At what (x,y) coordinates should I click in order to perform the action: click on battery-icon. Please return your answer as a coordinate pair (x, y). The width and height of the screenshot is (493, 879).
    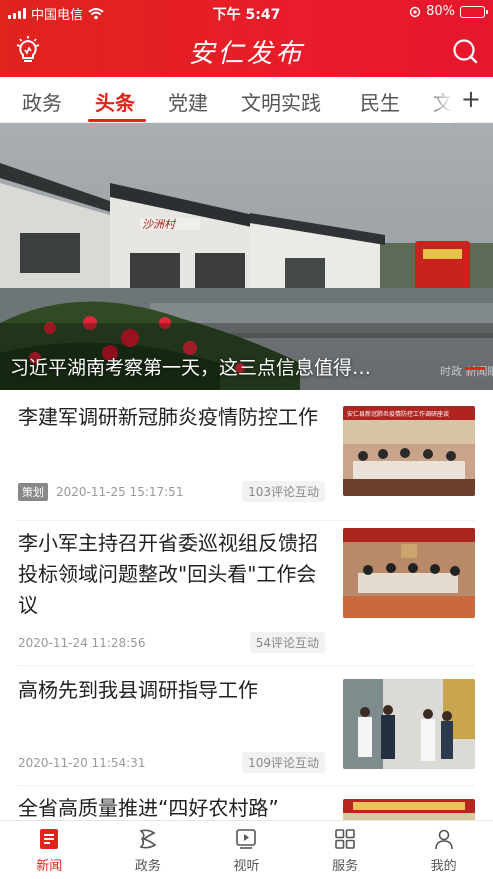
    Looking at the image, I should click on (474, 11).